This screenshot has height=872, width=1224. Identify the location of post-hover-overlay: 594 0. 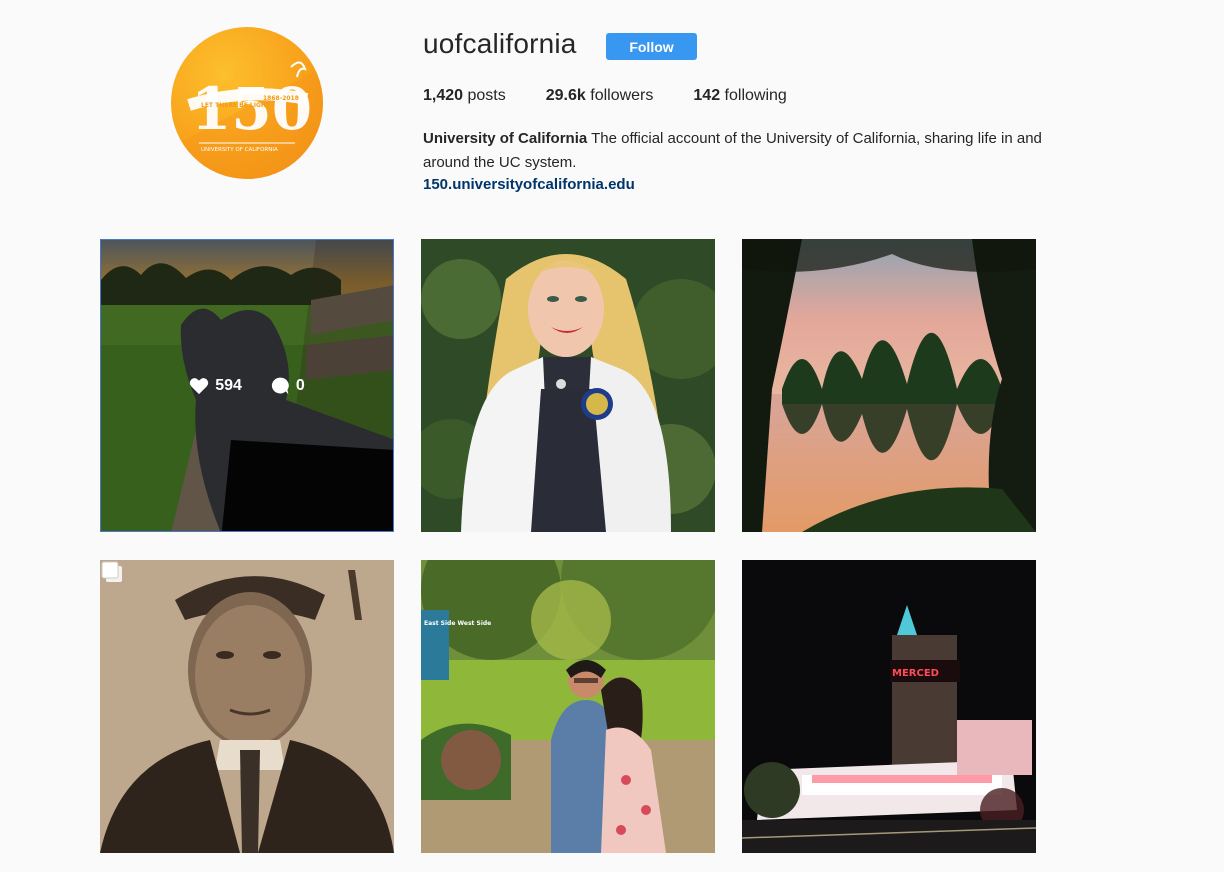
(247, 385).